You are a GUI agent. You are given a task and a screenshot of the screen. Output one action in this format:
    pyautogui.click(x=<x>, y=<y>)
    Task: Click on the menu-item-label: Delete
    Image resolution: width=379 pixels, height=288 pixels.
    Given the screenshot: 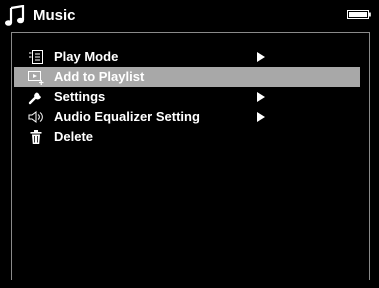 What is the action you would take?
    pyautogui.click(x=74, y=136)
    